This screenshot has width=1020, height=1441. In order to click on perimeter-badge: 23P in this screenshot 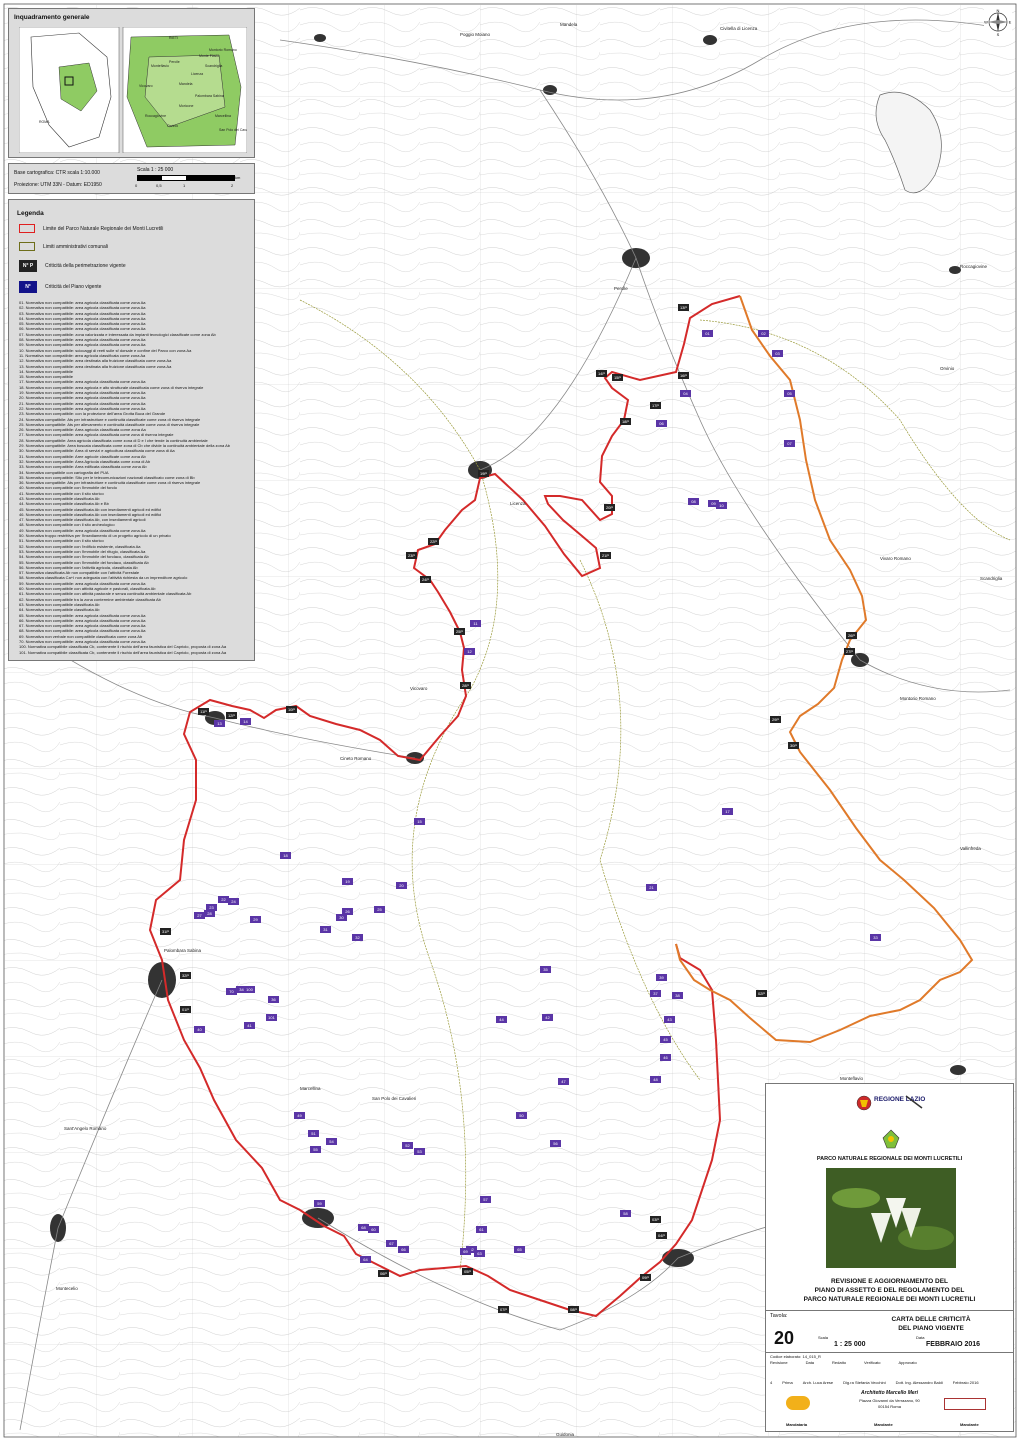, I will do `click(411, 555)`.